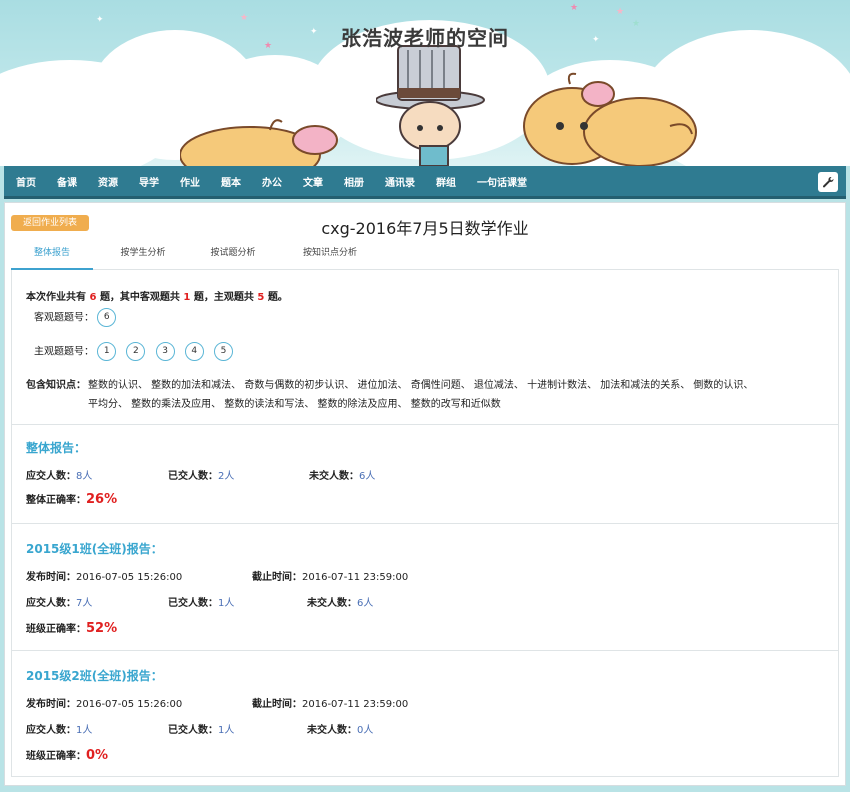 The width and height of the screenshot is (850, 792). Describe the element at coordinates (72, 628) in the screenshot. I see `class-accuracy: 班级正确率：52%` at that location.